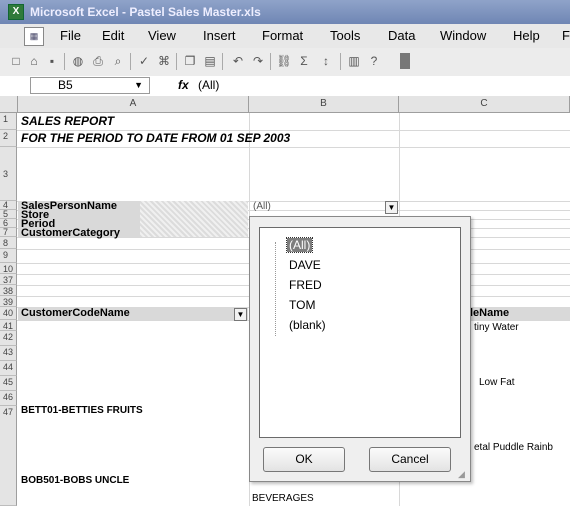 Image resolution: width=570 pixels, height=506 pixels. What do you see at coordinates (496, 327) in the screenshot?
I see `cell-c37: tiny Water` at bounding box center [496, 327].